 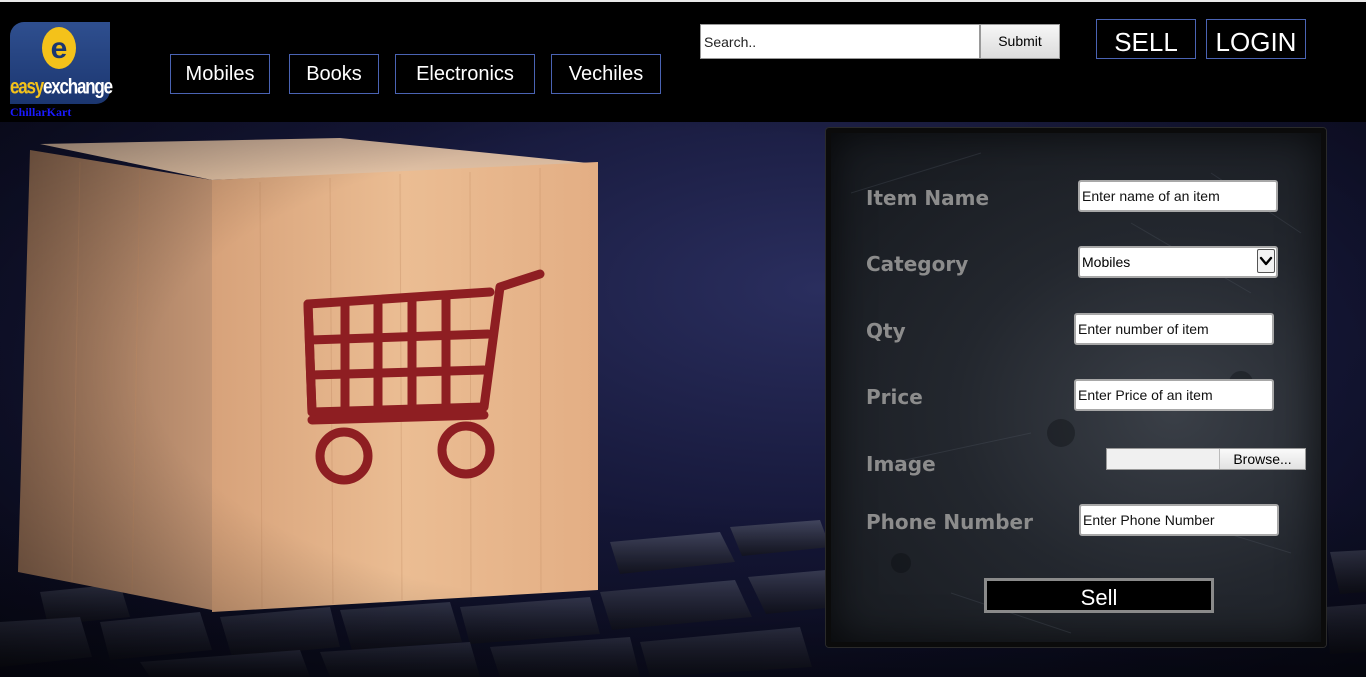 What do you see at coordinates (41, 112) in the screenshot?
I see `brand-sub-label: ChillarKart` at bounding box center [41, 112].